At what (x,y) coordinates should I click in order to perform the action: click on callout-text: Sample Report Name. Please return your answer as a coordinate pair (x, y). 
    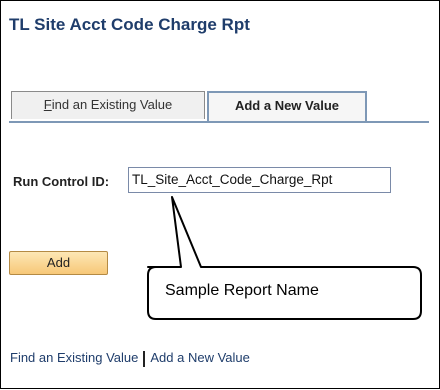
    Looking at the image, I should click on (242, 290).